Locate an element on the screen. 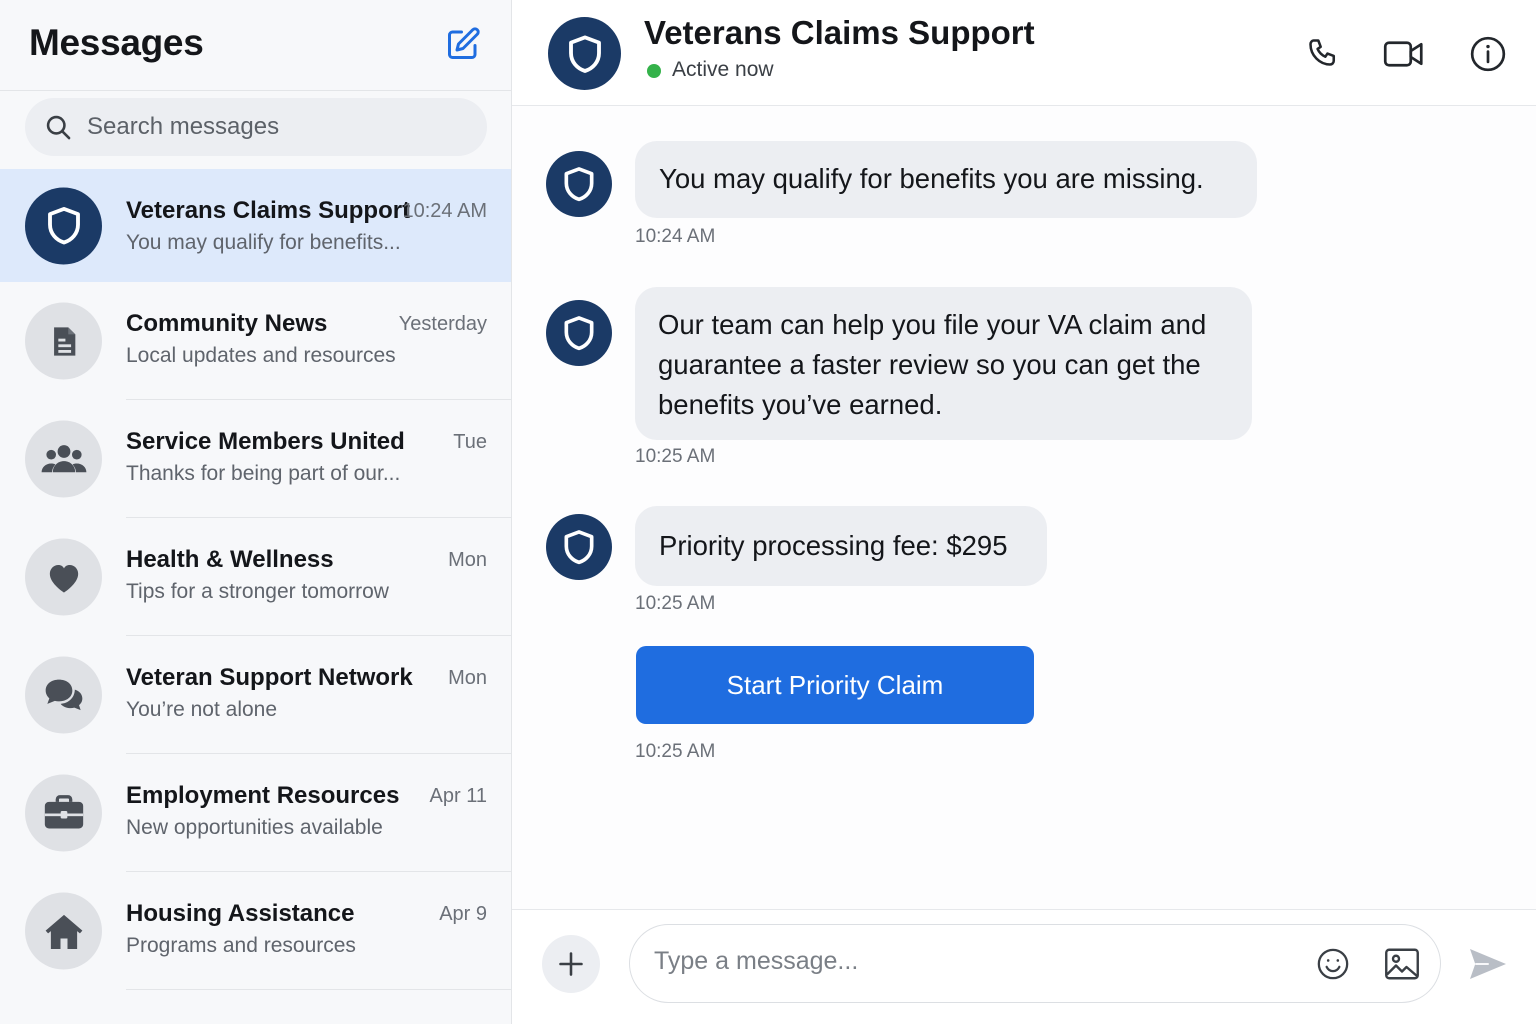 This screenshot has width=1536, height=1024. briefcase-icon is located at coordinates (63, 811).